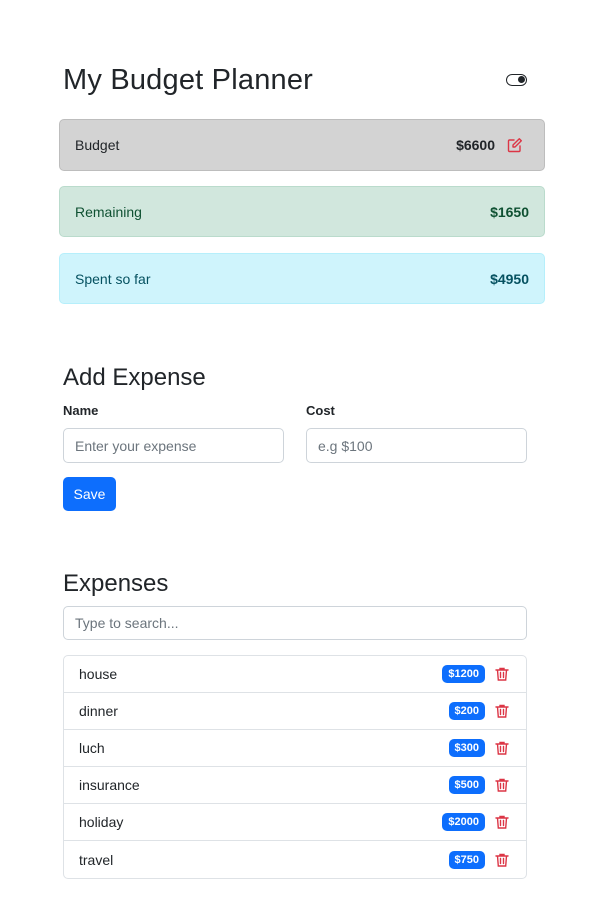 This screenshot has height=905, width=591. What do you see at coordinates (98, 674) in the screenshot?
I see `expense-name: house` at bounding box center [98, 674].